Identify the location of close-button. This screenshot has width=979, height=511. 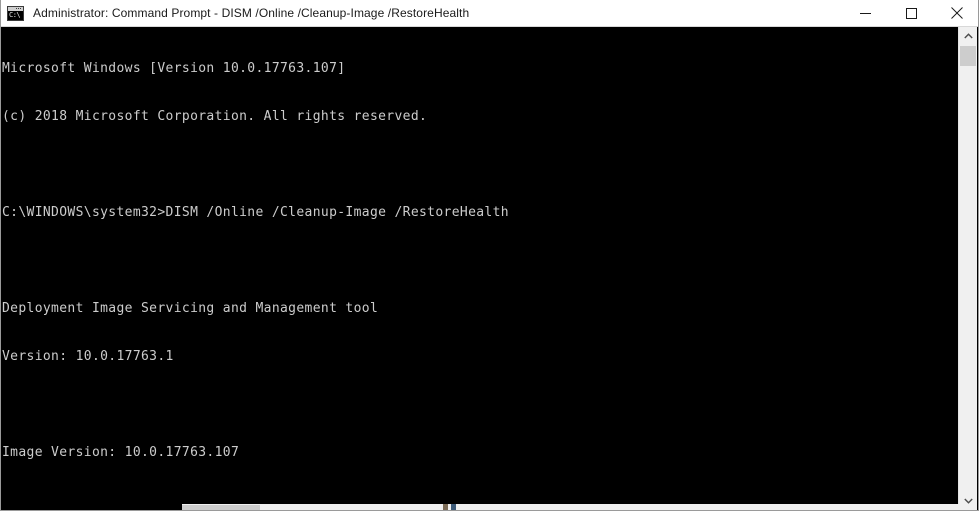
(956, 13).